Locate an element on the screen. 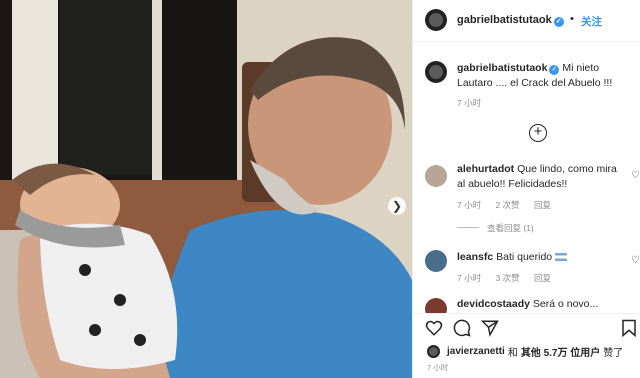 The image size is (640, 378). likes-others: 其他 5.7万 位用户 is located at coordinates (560, 351).